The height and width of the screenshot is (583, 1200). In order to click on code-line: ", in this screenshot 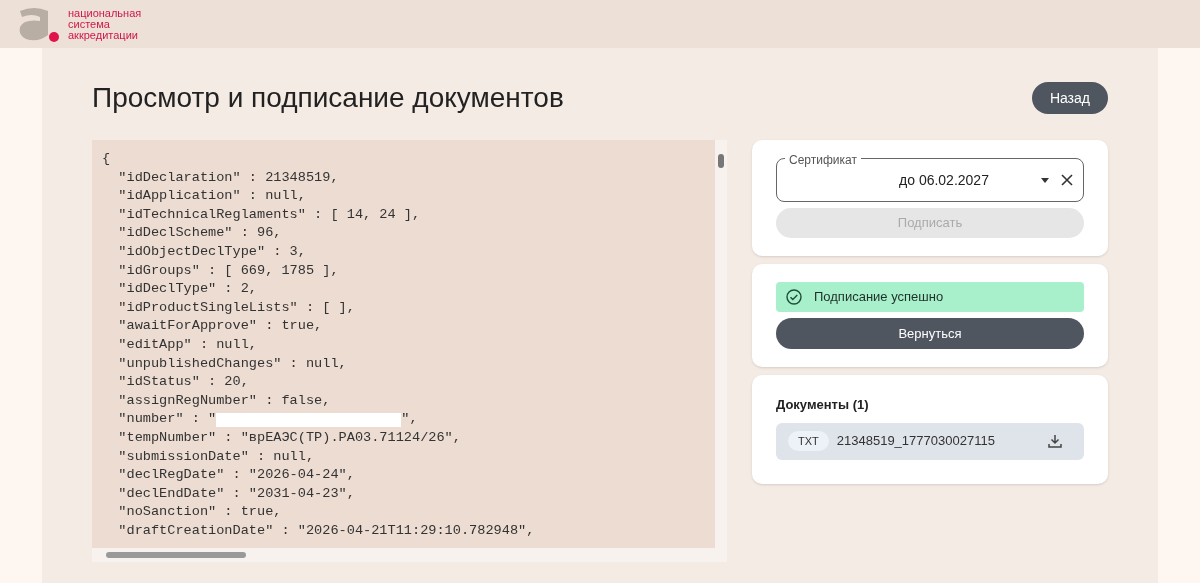, I will do `click(409, 419)`.